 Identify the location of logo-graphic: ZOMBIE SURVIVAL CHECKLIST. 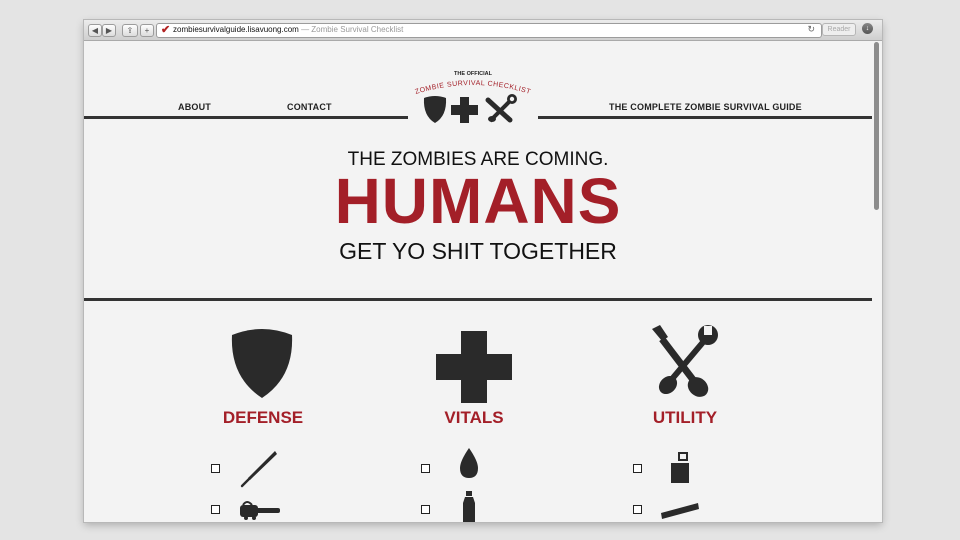
(473, 101).